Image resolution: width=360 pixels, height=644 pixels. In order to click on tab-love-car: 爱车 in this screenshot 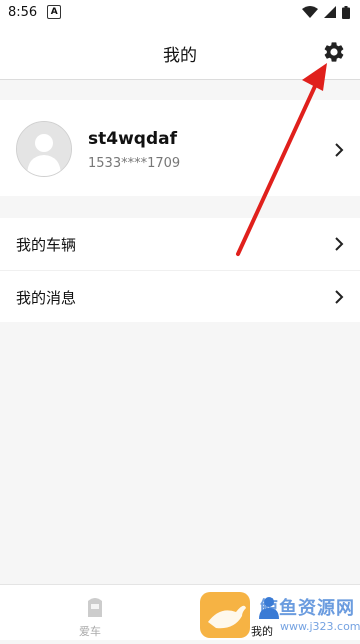, I will do `click(90, 613)`.